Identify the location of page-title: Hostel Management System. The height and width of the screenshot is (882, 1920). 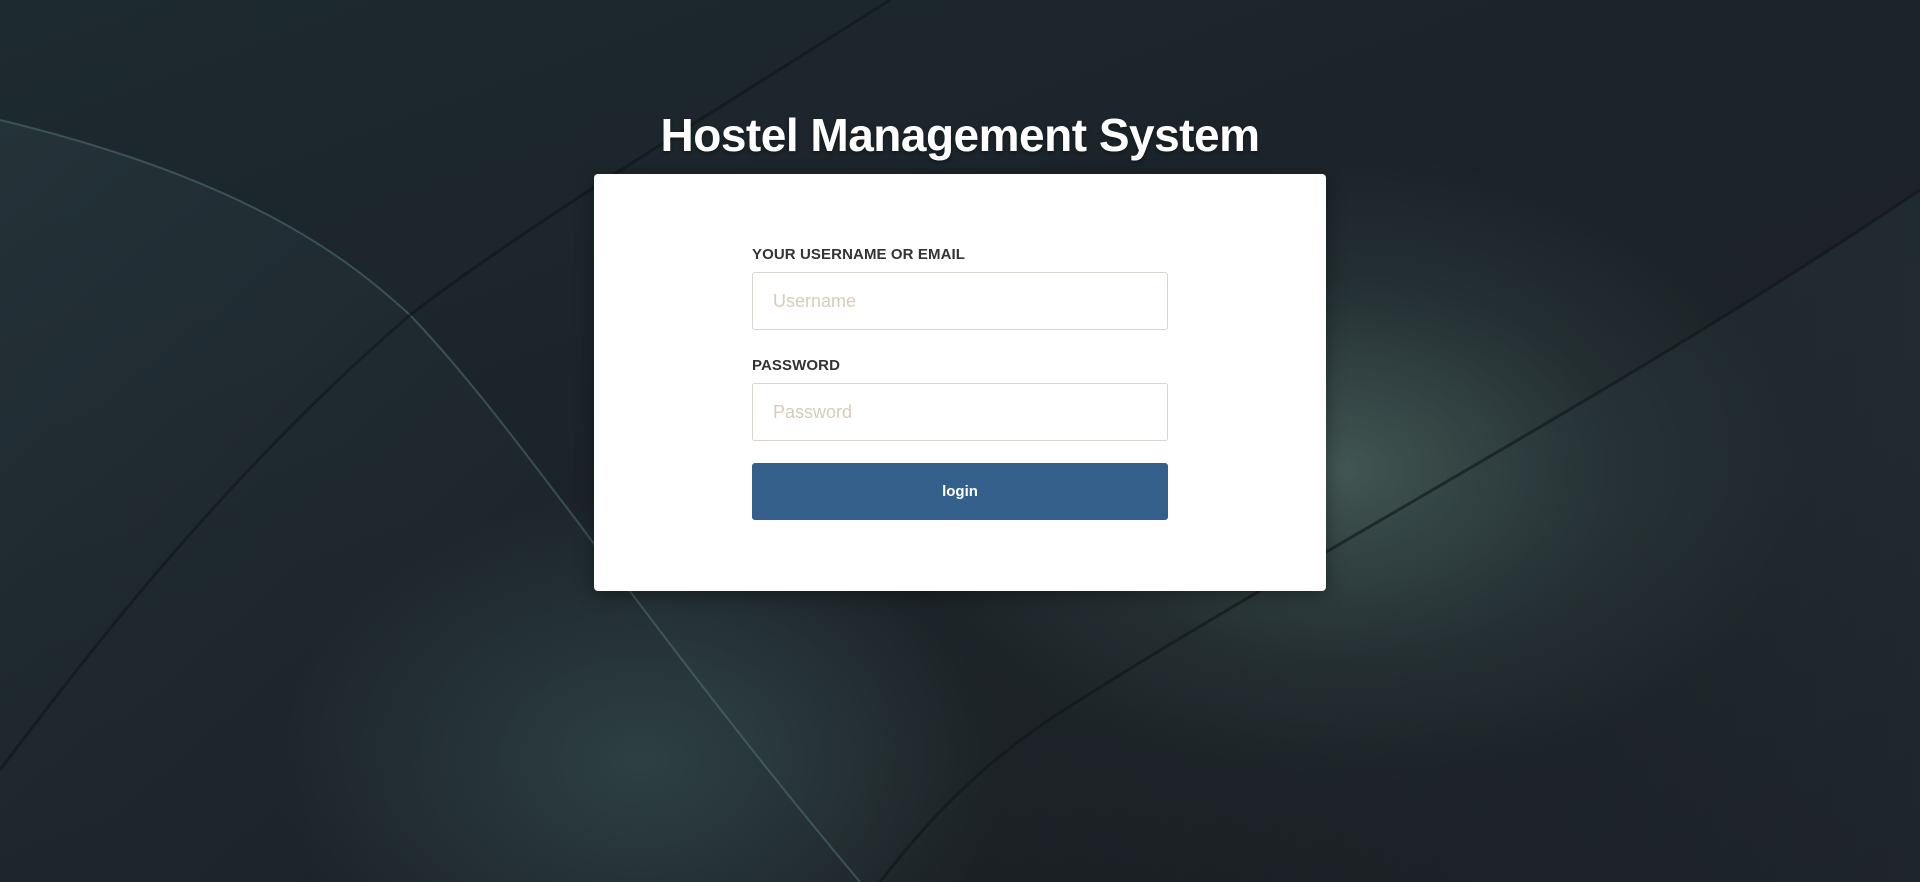
(960, 135).